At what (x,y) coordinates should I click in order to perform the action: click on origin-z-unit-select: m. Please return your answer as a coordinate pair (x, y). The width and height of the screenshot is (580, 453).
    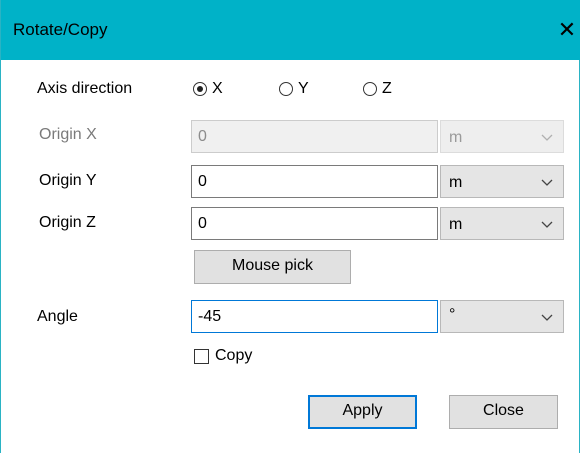
    Looking at the image, I should click on (502, 223).